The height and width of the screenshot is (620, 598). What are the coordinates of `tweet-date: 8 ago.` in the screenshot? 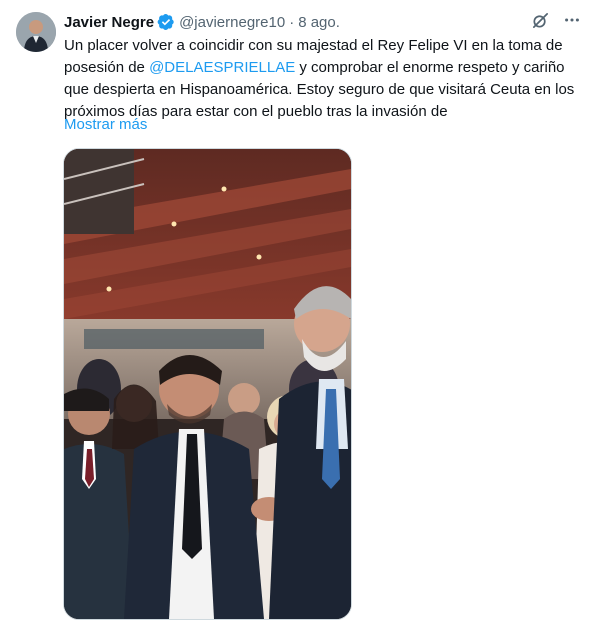 It's located at (319, 22).